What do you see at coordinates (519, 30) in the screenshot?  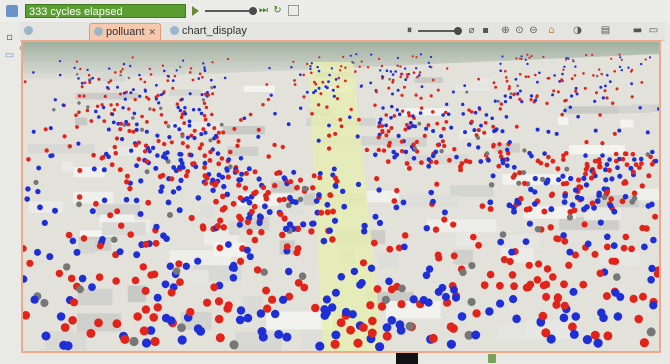 I see `zoom-fit-icon: ⊙` at bounding box center [519, 30].